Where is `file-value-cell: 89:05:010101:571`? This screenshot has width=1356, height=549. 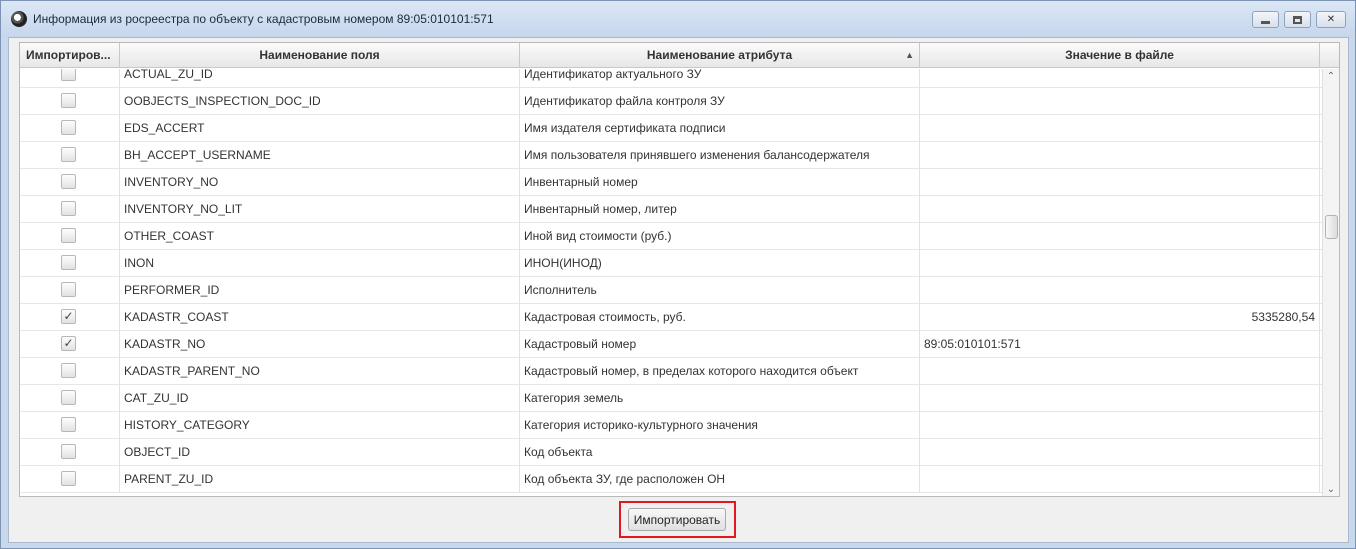
file-value-cell: 89:05:010101:571 is located at coordinates (1120, 344).